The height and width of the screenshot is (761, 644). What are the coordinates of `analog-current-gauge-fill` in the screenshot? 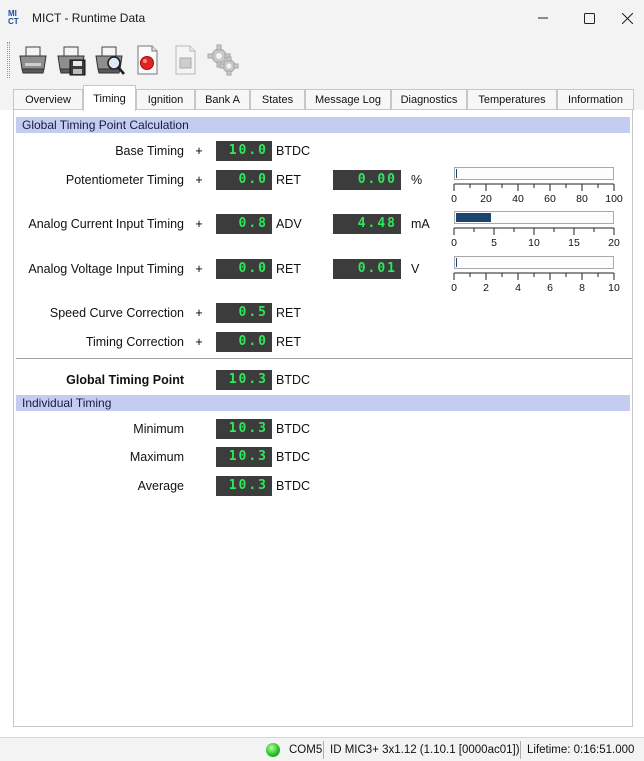 It's located at (473, 217).